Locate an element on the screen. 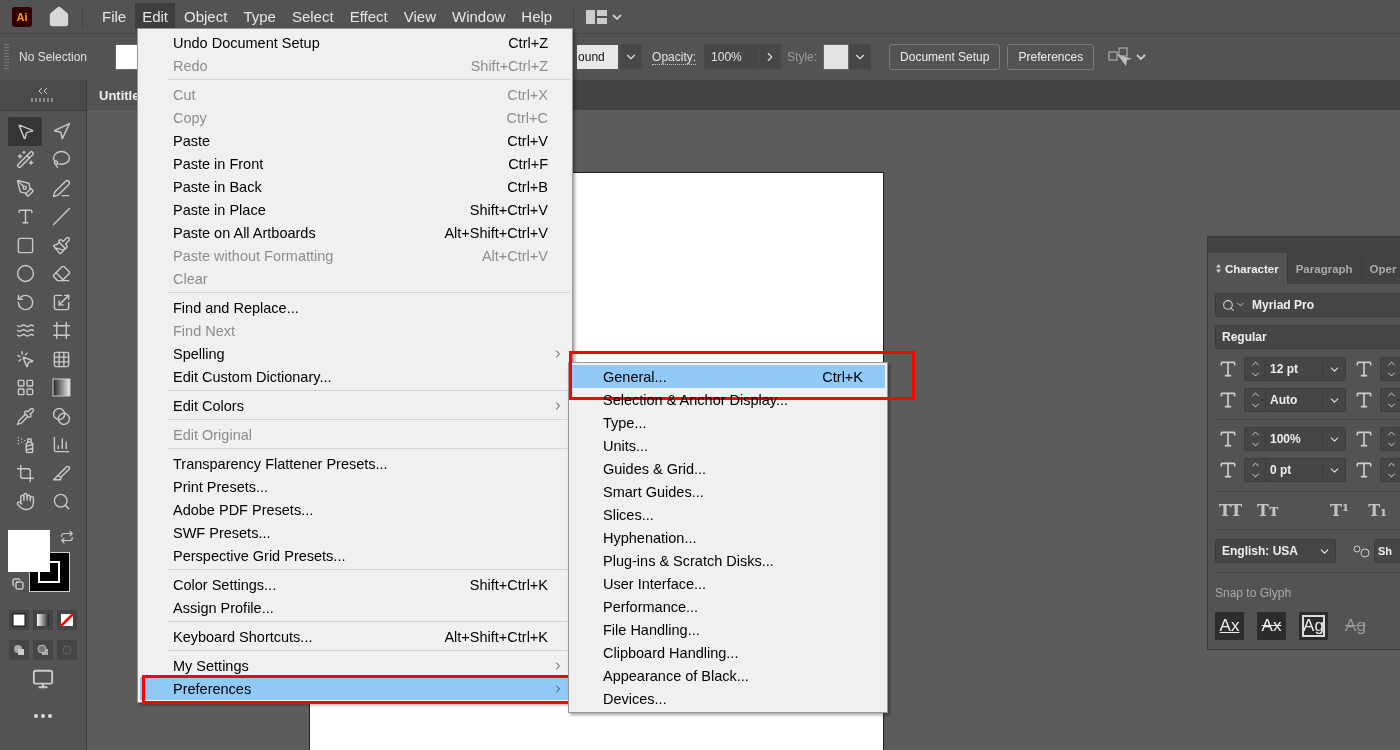  menu-title: Window is located at coordinates (478, 16).